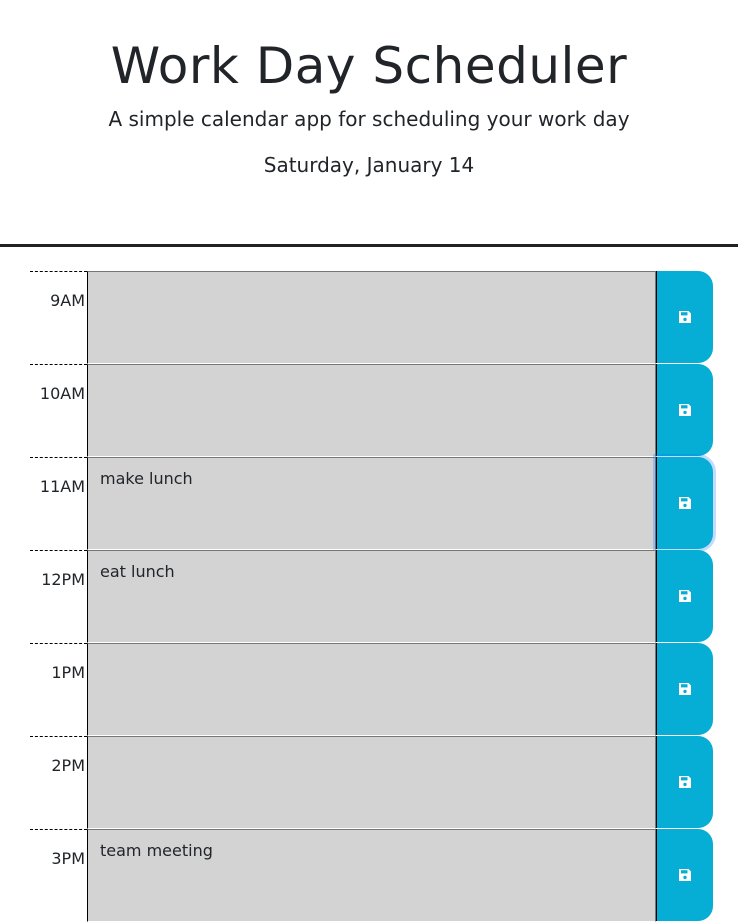 The image size is (738, 922). I want to click on hour-cell: 12PM, so click(58, 596).